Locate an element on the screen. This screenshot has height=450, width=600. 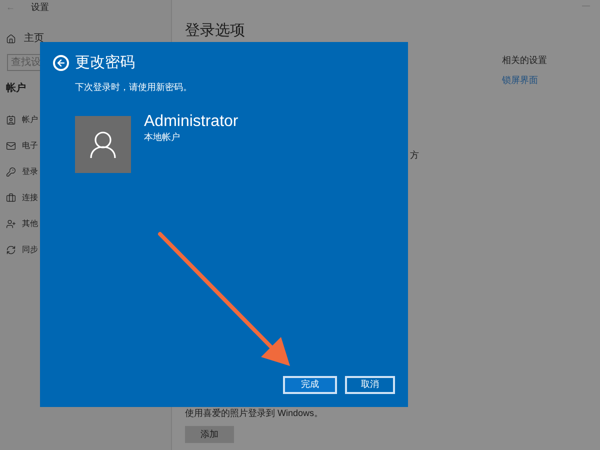
dialog-title: 更改密码 is located at coordinates (105, 63).